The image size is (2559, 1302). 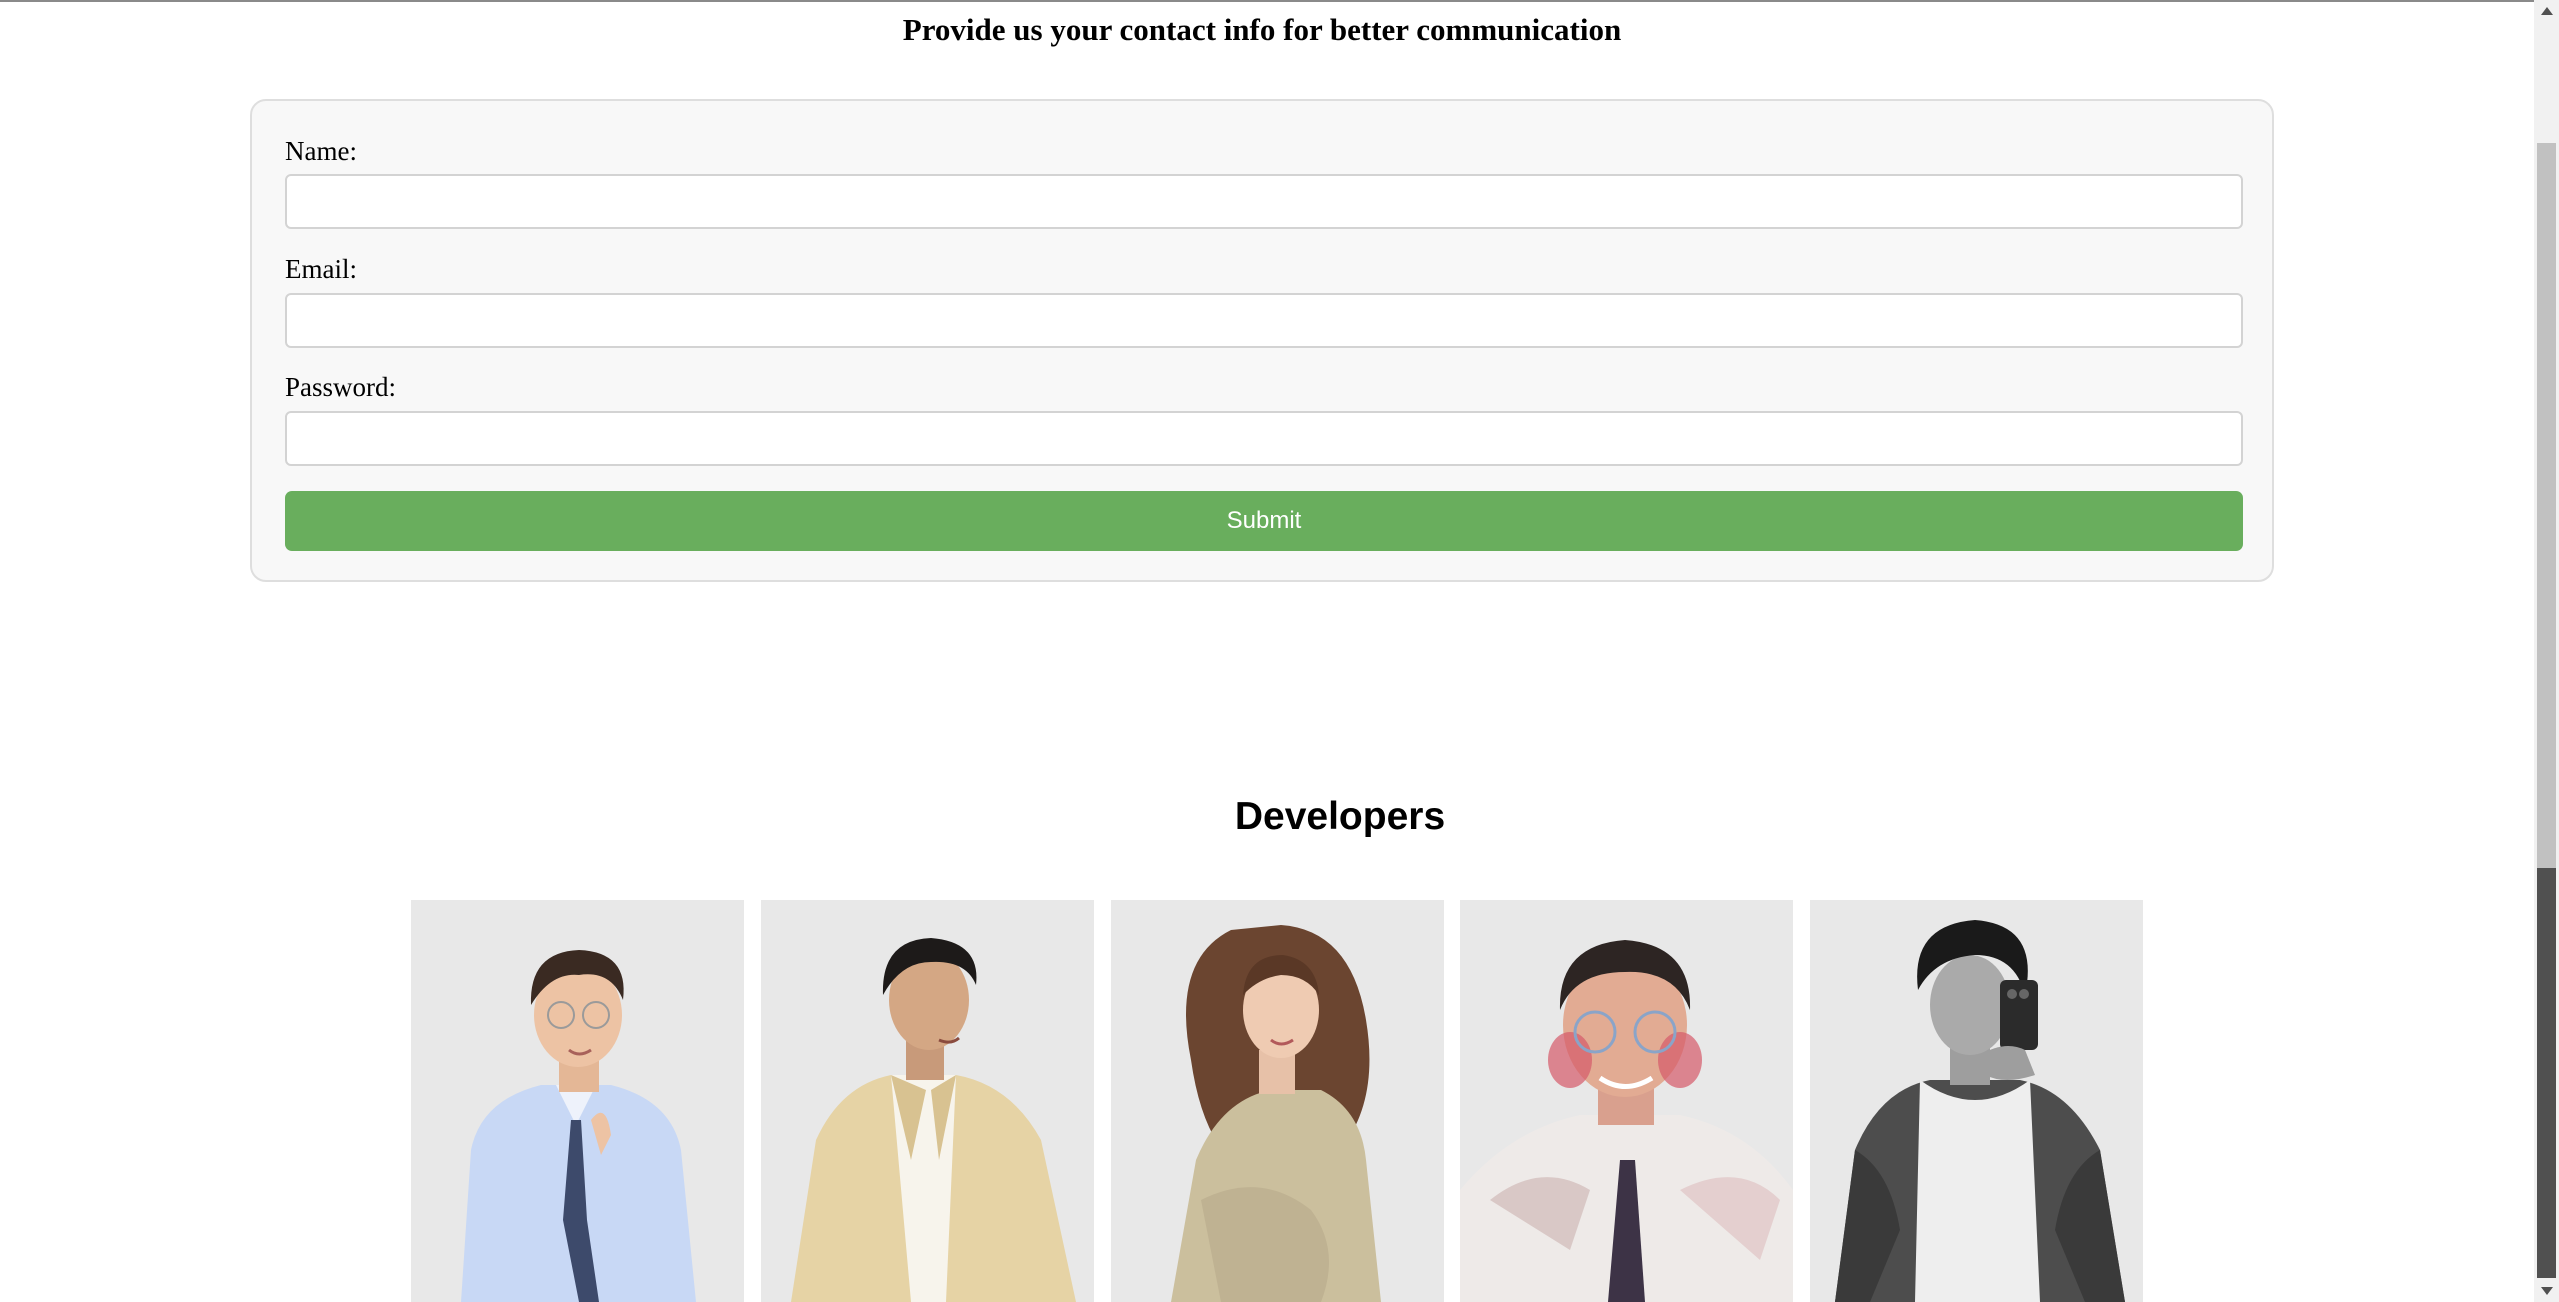 I want to click on password-label: Password:, so click(x=341, y=387).